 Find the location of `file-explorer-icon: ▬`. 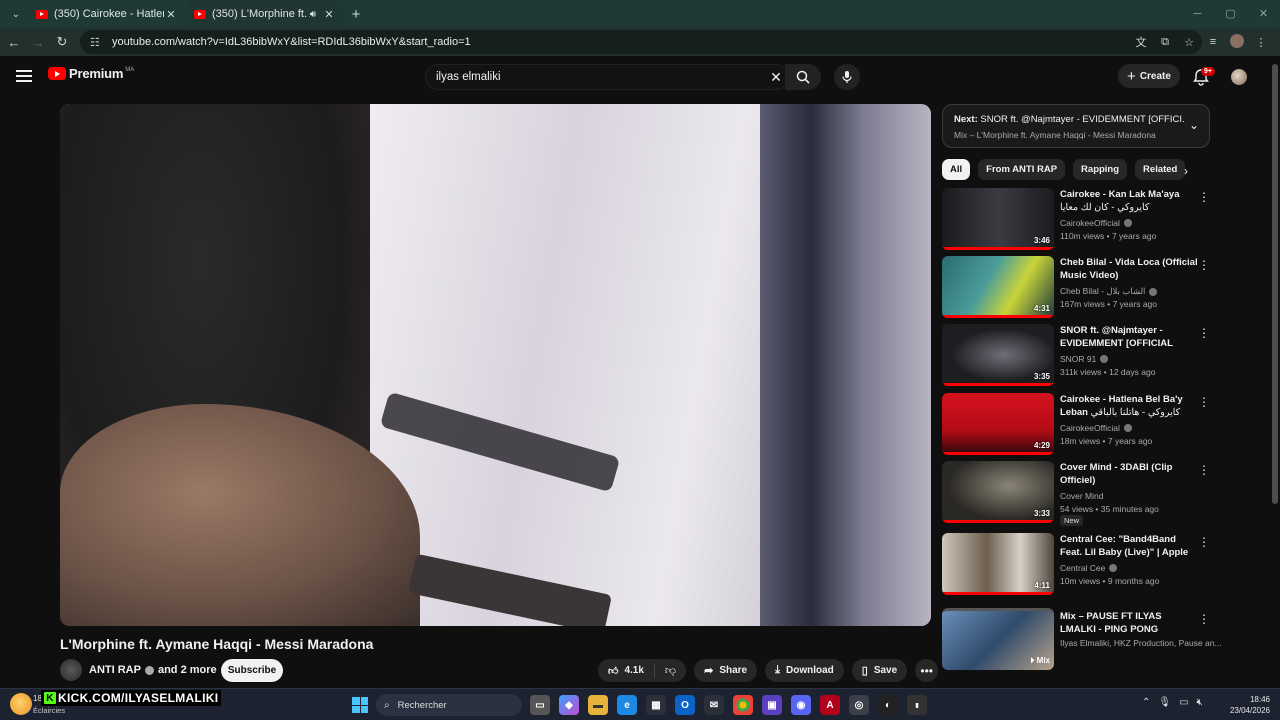

file-explorer-icon: ▬ is located at coordinates (598, 705).